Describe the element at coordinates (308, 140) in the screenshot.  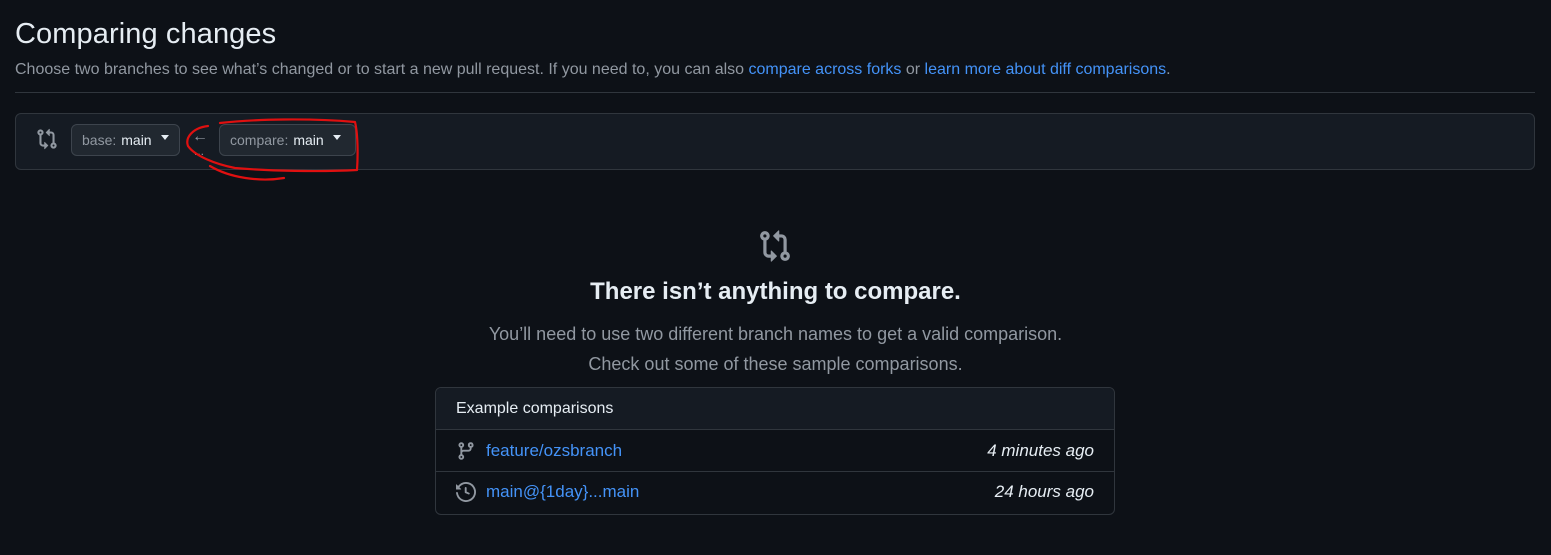
I see `compare-branch-value: main` at that location.